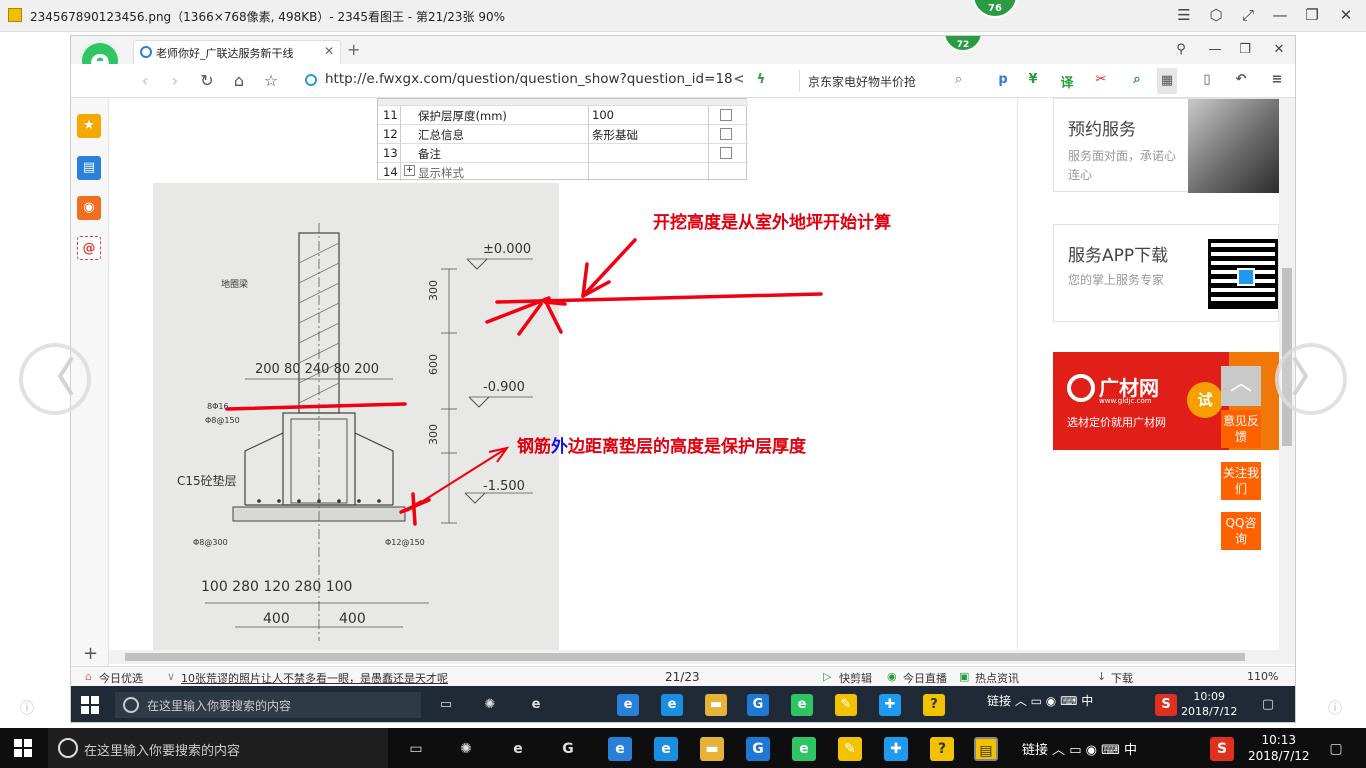 The width and height of the screenshot is (1366, 768). Describe the element at coordinates (568, 749) in the screenshot. I see `swirl-icon: G` at that location.